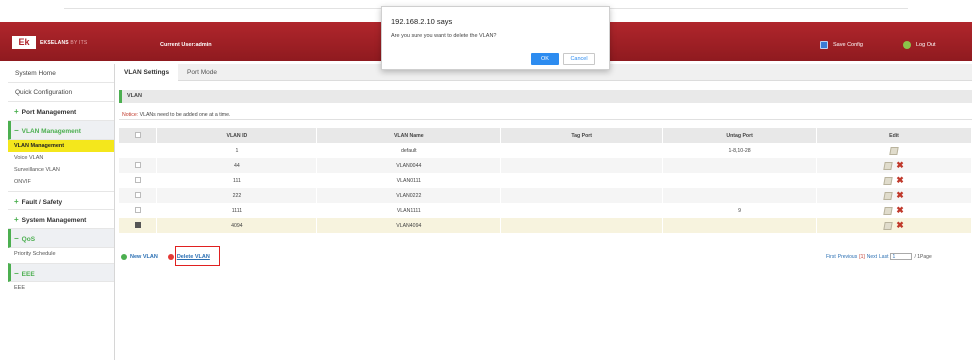 This screenshot has height=360, width=972. Describe the element at coordinates (61, 272) in the screenshot. I see `sidebar-group-eee: − EEE` at that location.